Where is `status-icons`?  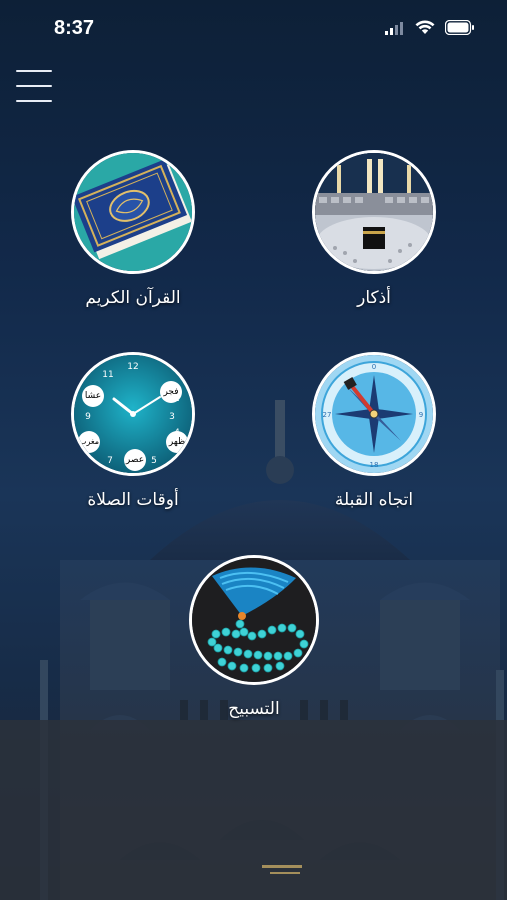 status-icons is located at coordinates (430, 27).